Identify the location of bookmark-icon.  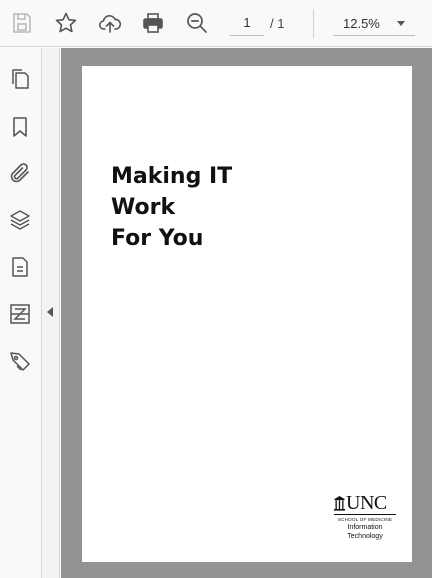
(20, 127).